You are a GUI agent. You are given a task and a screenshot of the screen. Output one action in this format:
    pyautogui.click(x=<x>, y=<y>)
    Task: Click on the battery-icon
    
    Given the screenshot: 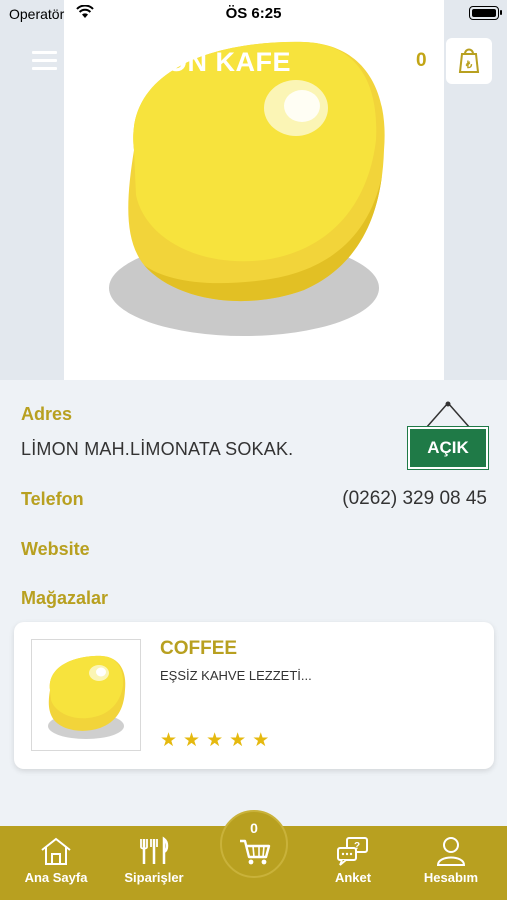 What is the action you would take?
    pyautogui.click(x=485, y=13)
    